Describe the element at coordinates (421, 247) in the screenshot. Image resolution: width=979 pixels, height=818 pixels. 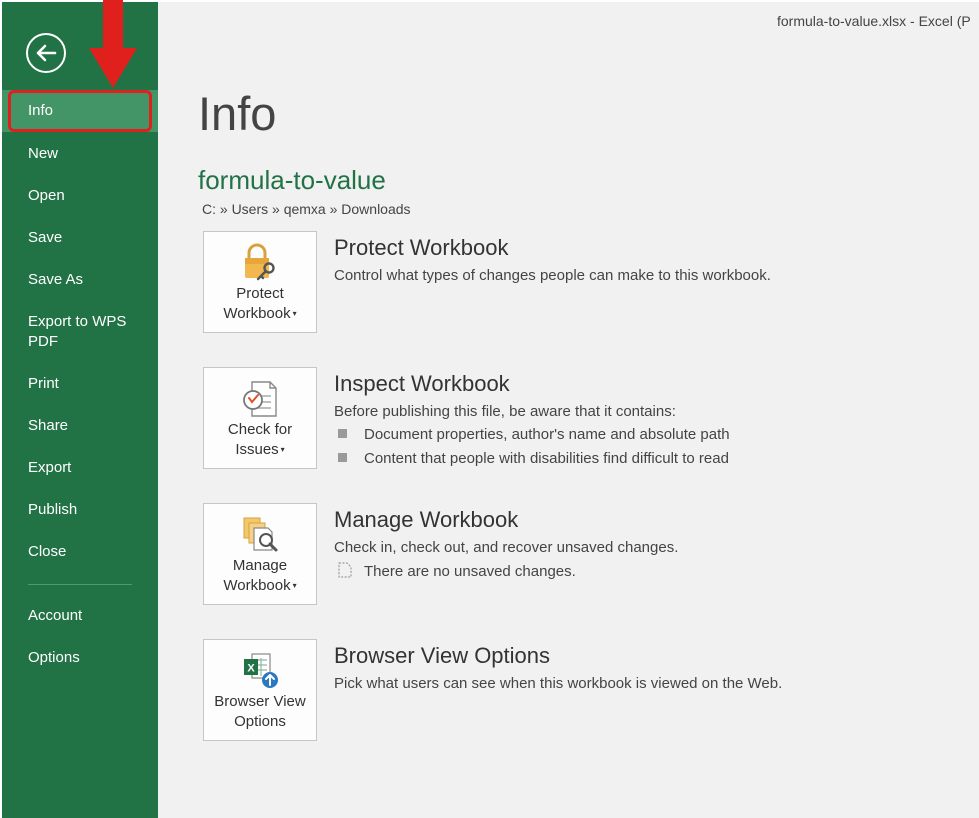
I see `protect-workbook-title: Protect Workbook` at that location.